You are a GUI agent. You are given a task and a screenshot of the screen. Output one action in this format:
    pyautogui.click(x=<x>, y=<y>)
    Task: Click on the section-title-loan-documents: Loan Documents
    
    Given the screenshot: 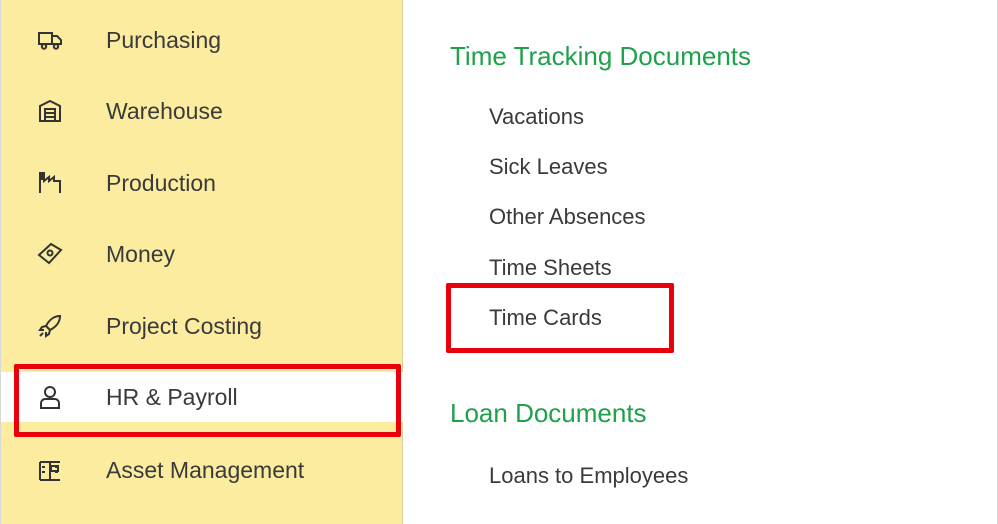 What is the action you would take?
    pyautogui.click(x=548, y=413)
    